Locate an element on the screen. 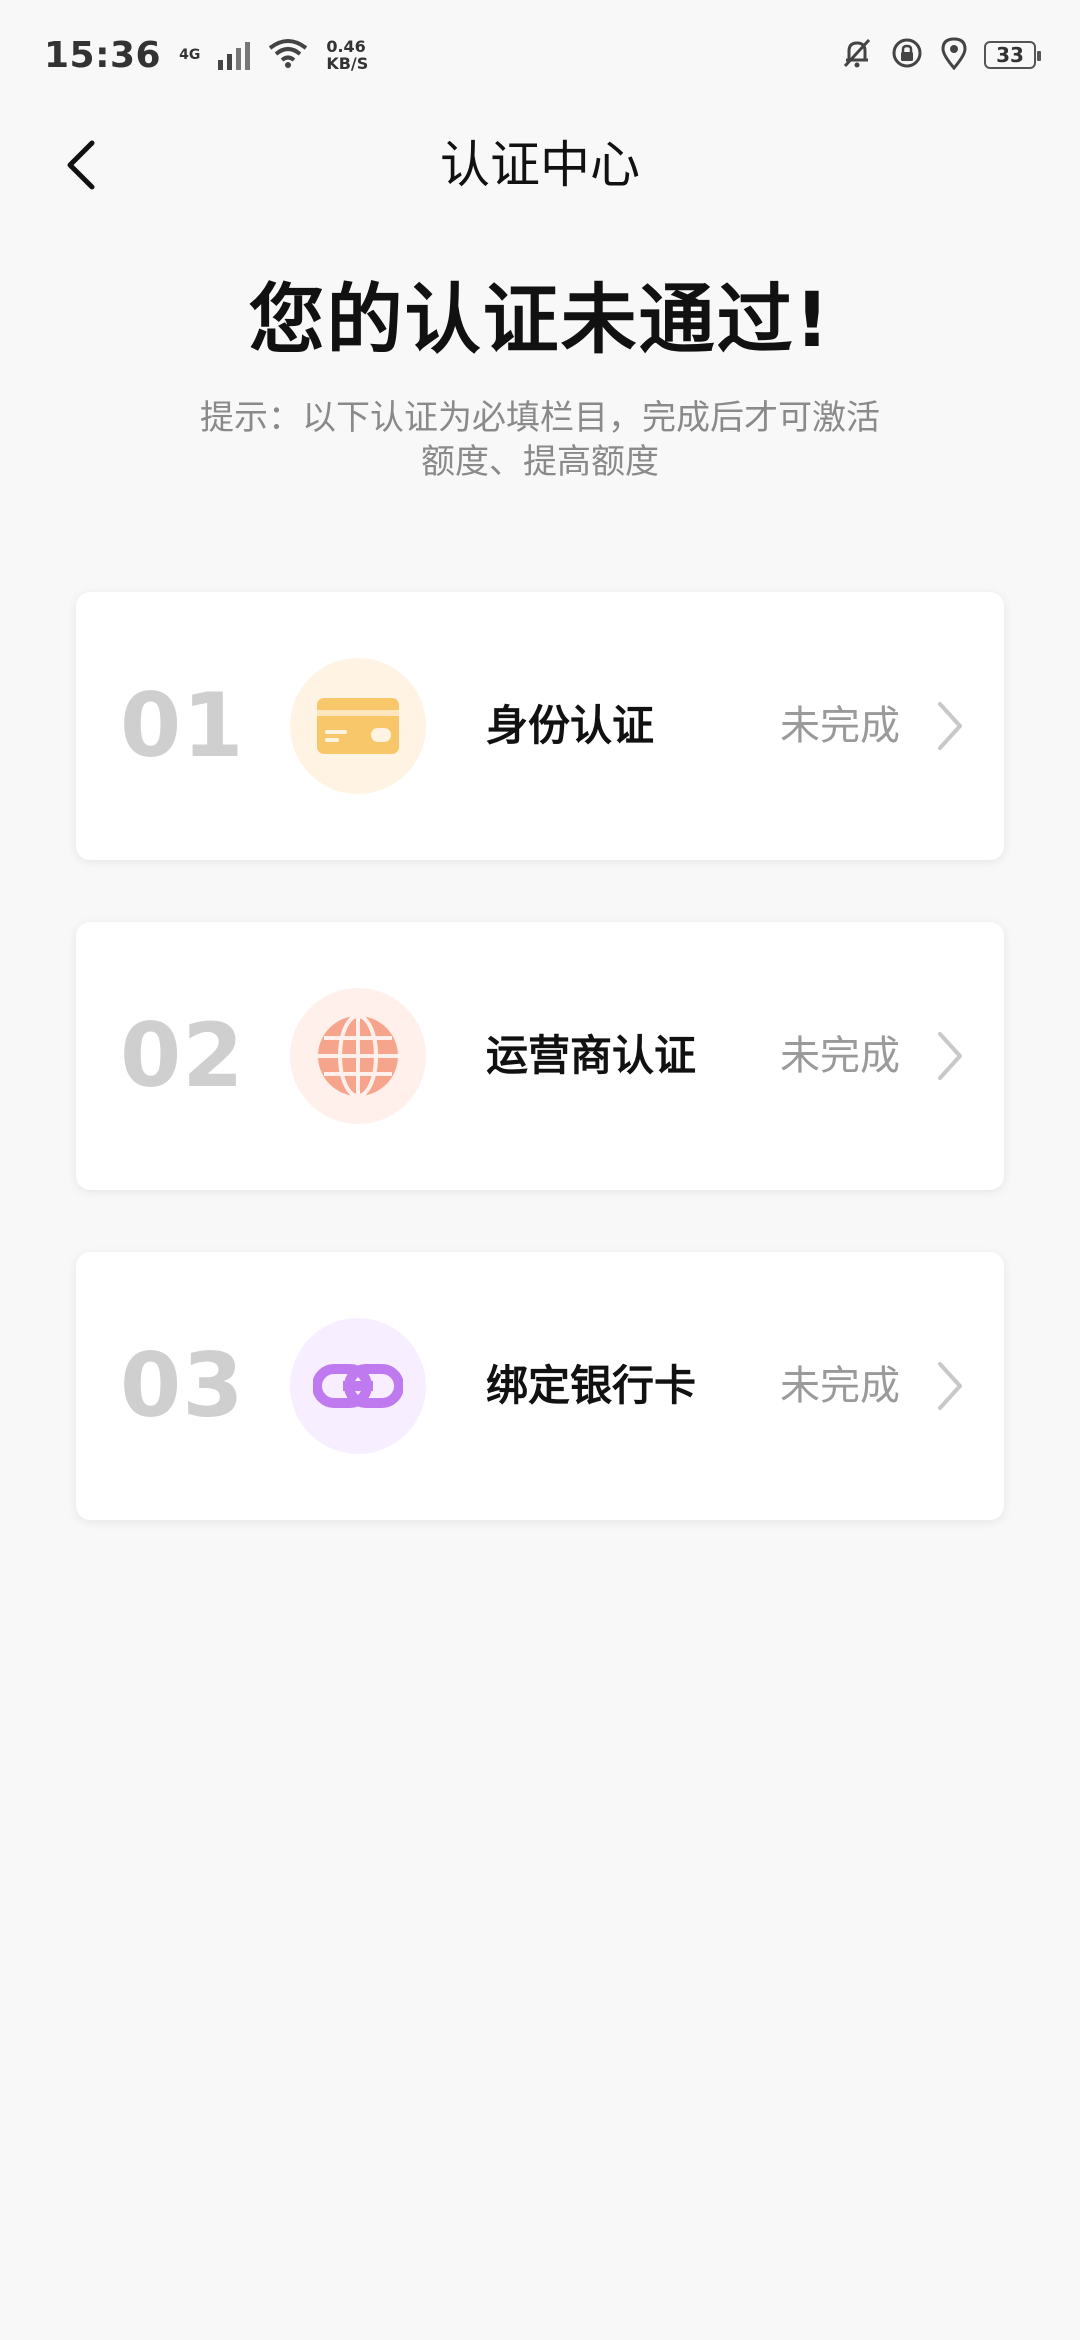  tip-text: 提示：以下认证为必填栏目，完成后才可激活额度、提高额度 is located at coordinates (540, 440).